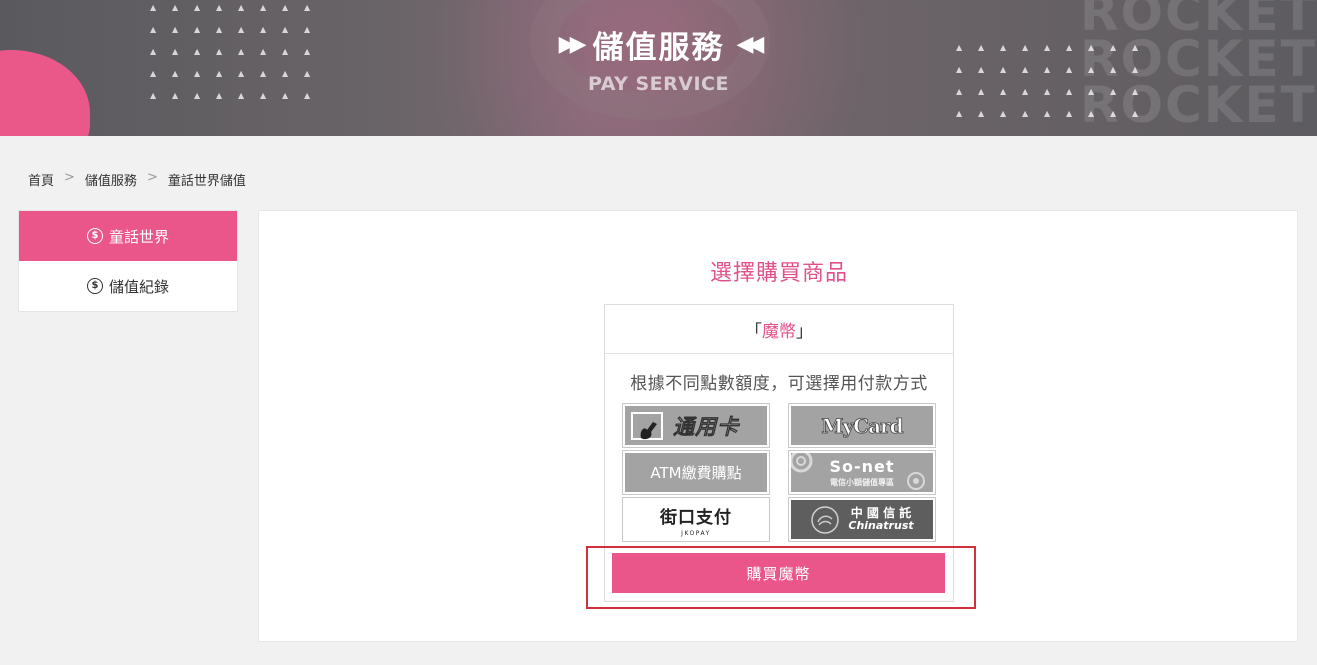 This screenshot has width=1317, height=665. I want to click on gash-card-logo, so click(647, 425).